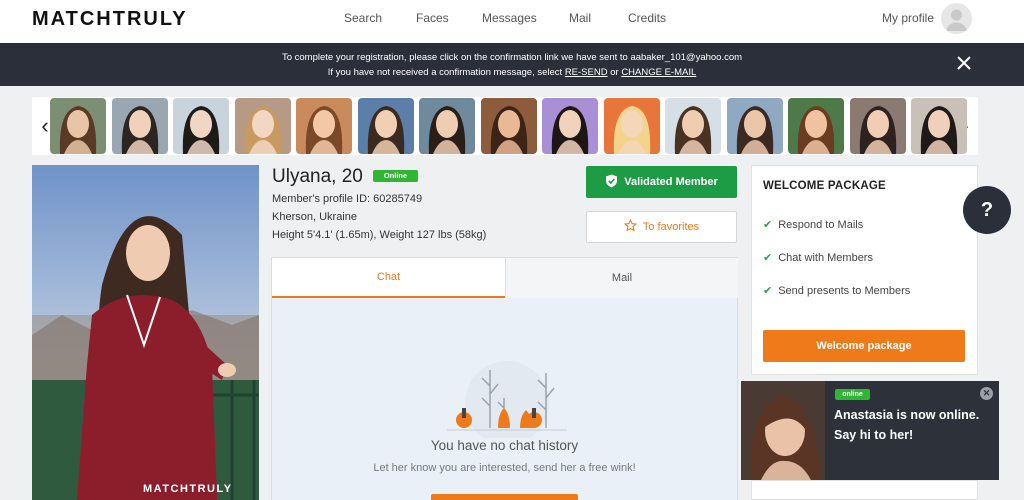 The width and height of the screenshot is (1024, 500). I want to click on shield-check-icon, so click(611, 182).